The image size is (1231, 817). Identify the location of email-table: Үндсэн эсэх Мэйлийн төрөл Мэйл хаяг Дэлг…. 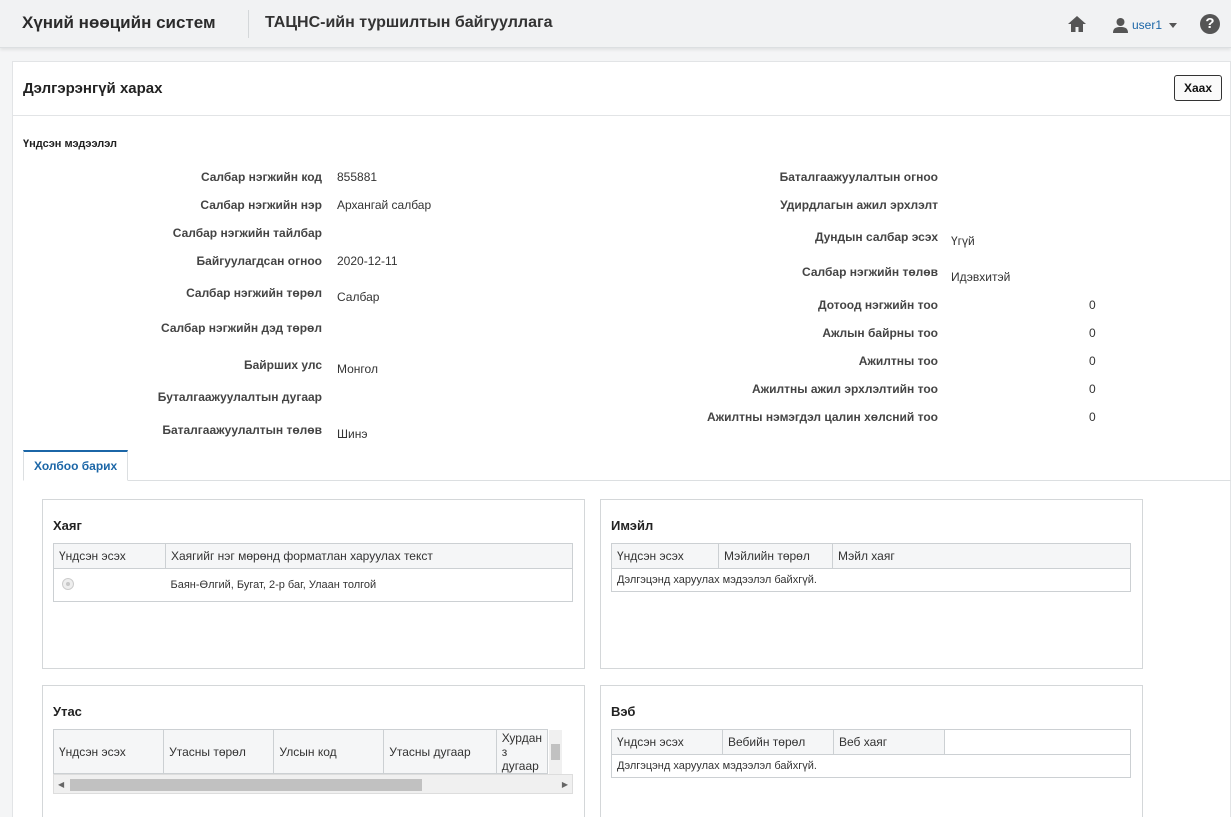
(871, 567).